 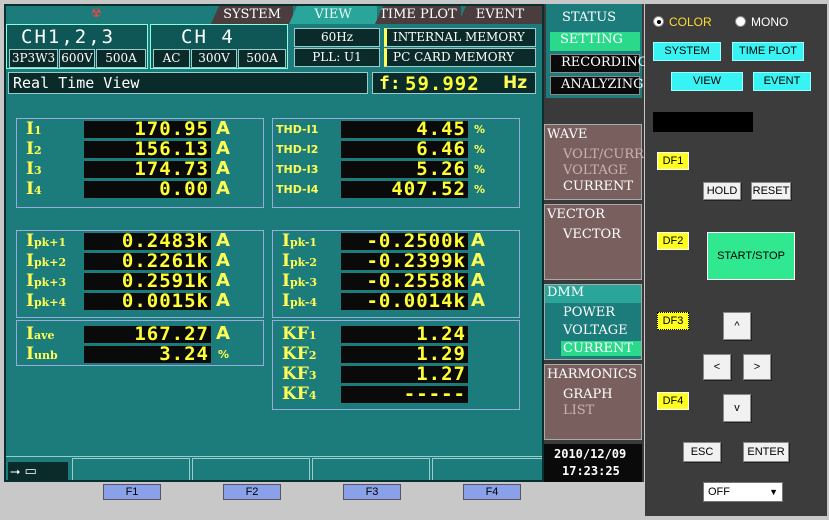 What do you see at coordinates (34, 169) in the screenshot?
I see `current-3-label: I3` at bounding box center [34, 169].